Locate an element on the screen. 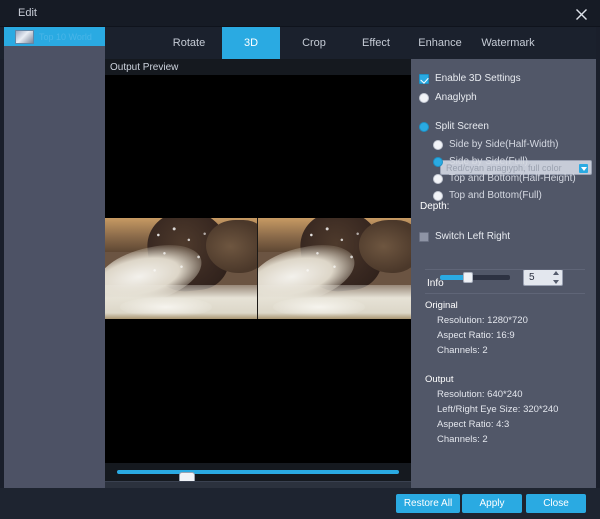  list-item: Top 10 World is located at coordinates (54, 36).